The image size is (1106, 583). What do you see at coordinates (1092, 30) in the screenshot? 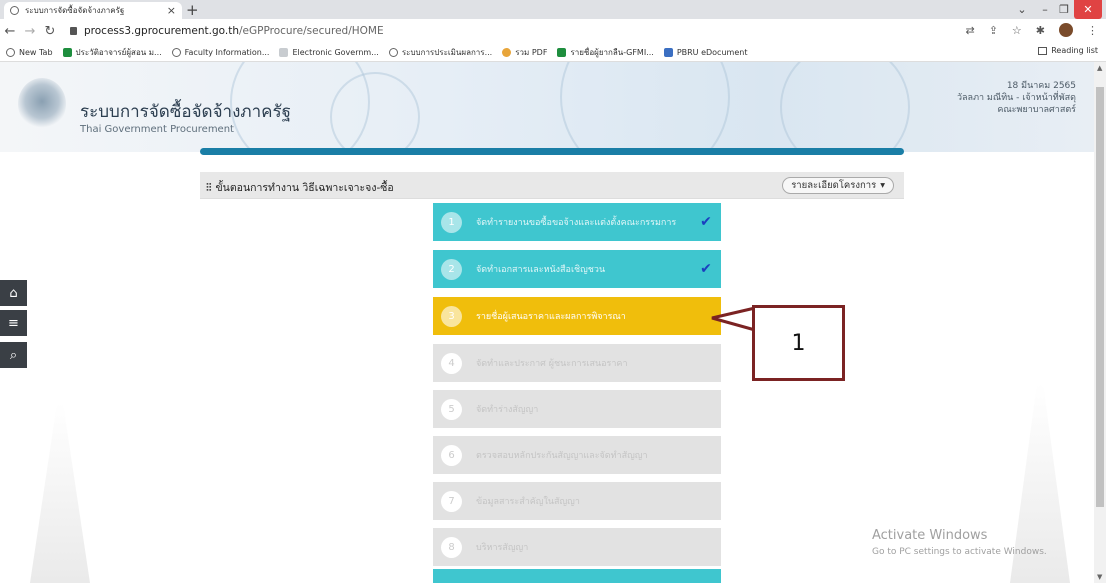
I see `more-menu-icon: ⋮` at bounding box center [1092, 30].